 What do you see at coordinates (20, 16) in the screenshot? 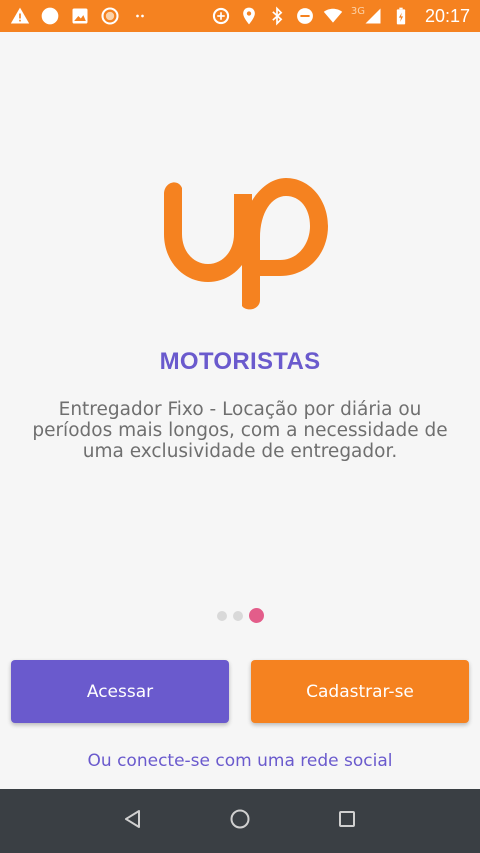
I see `warning-icon` at bounding box center [20, 16].